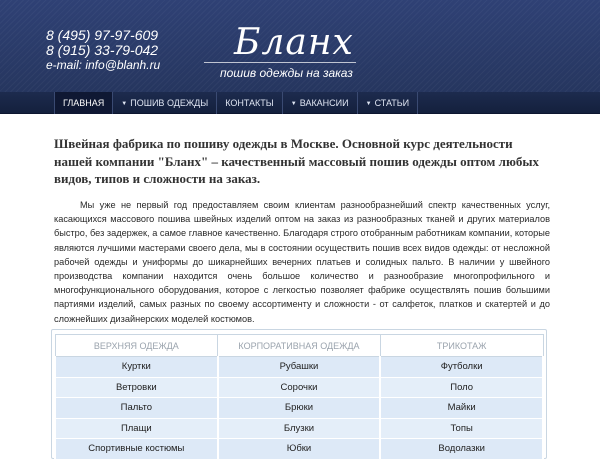  I want to click on table-cell-link: Куртки, so click(136, 367).